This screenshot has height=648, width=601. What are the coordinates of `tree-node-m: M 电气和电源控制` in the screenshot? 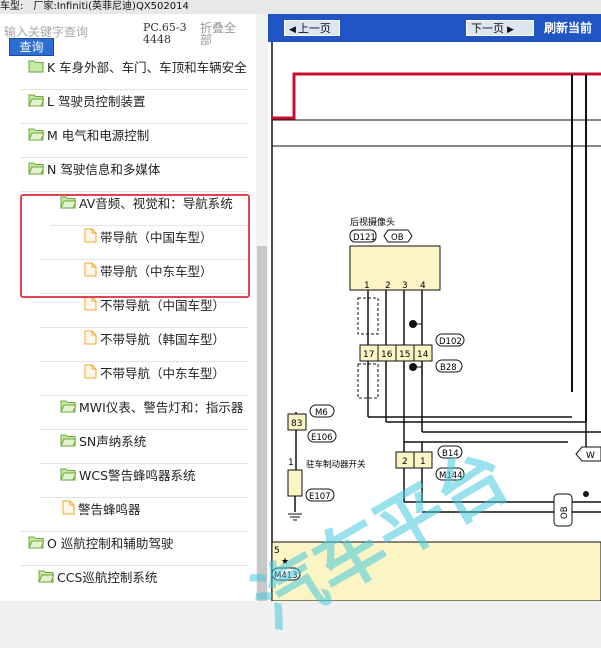 It's located at (88, 136).